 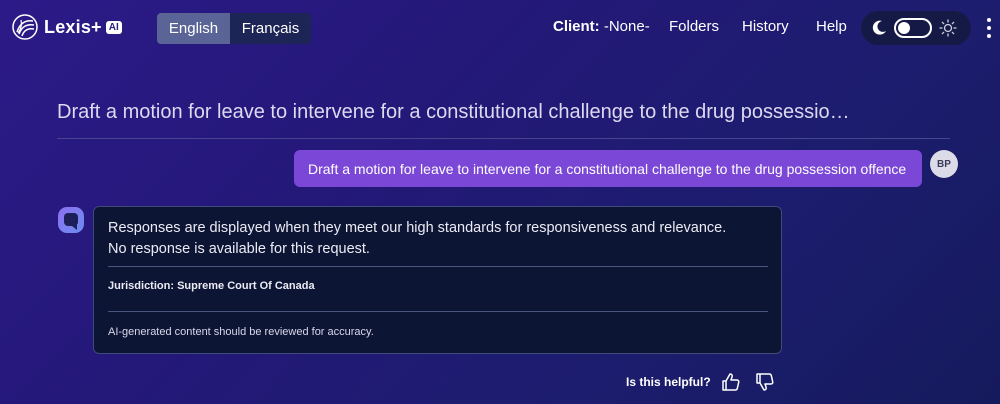 What do you see at coordinates (576, 26) in the screenshot?
I see `client-label: Client:` at bounding box center [576, 26].